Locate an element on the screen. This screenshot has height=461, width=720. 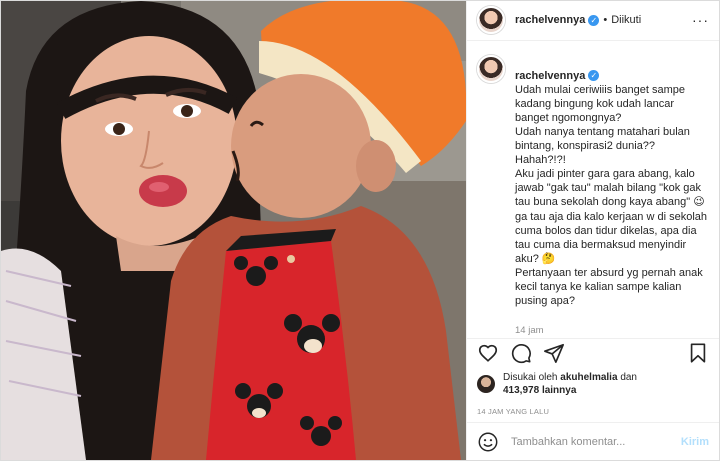
author-username: rachelvennya is located at coordinates (550, 20).